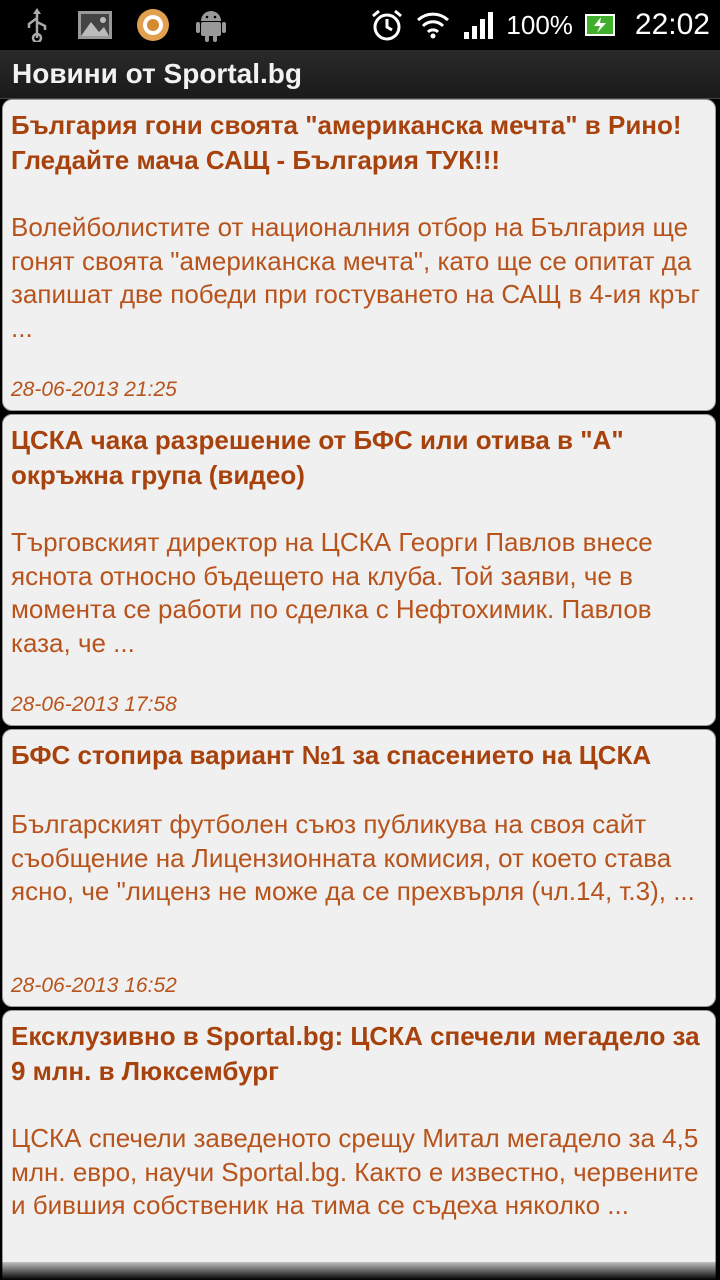 The height and width of the screenshot is (1280, 720). What do you see at coordinates (433, 25) in the screenshot?
I see `wifi-icon` at bounding box center [433, 25].